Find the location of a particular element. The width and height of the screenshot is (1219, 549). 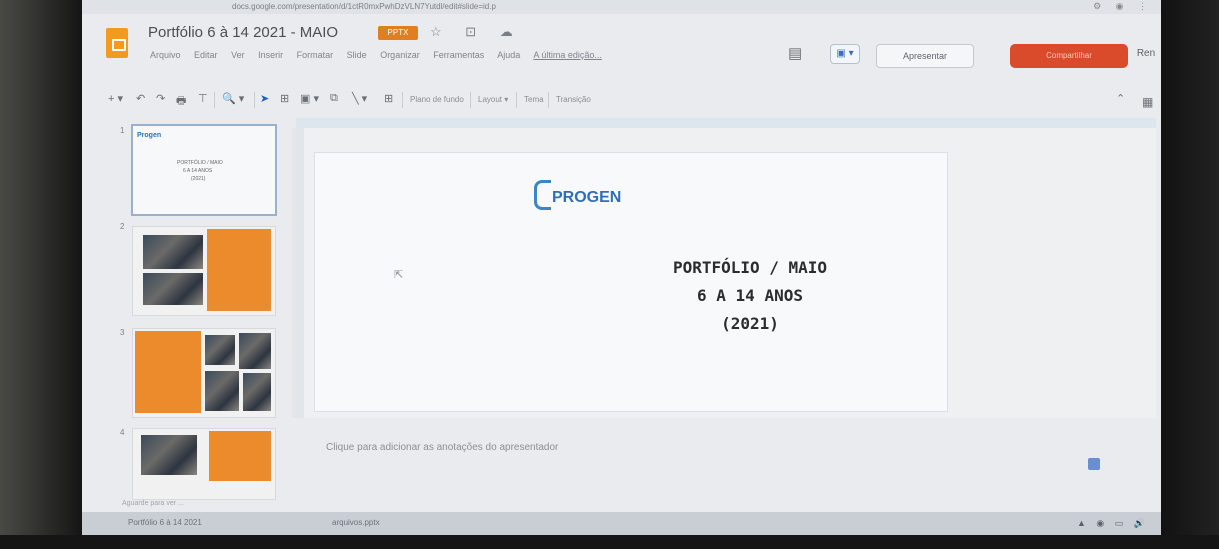

comments-icon: ▤ is located at coordinates (795, 53).